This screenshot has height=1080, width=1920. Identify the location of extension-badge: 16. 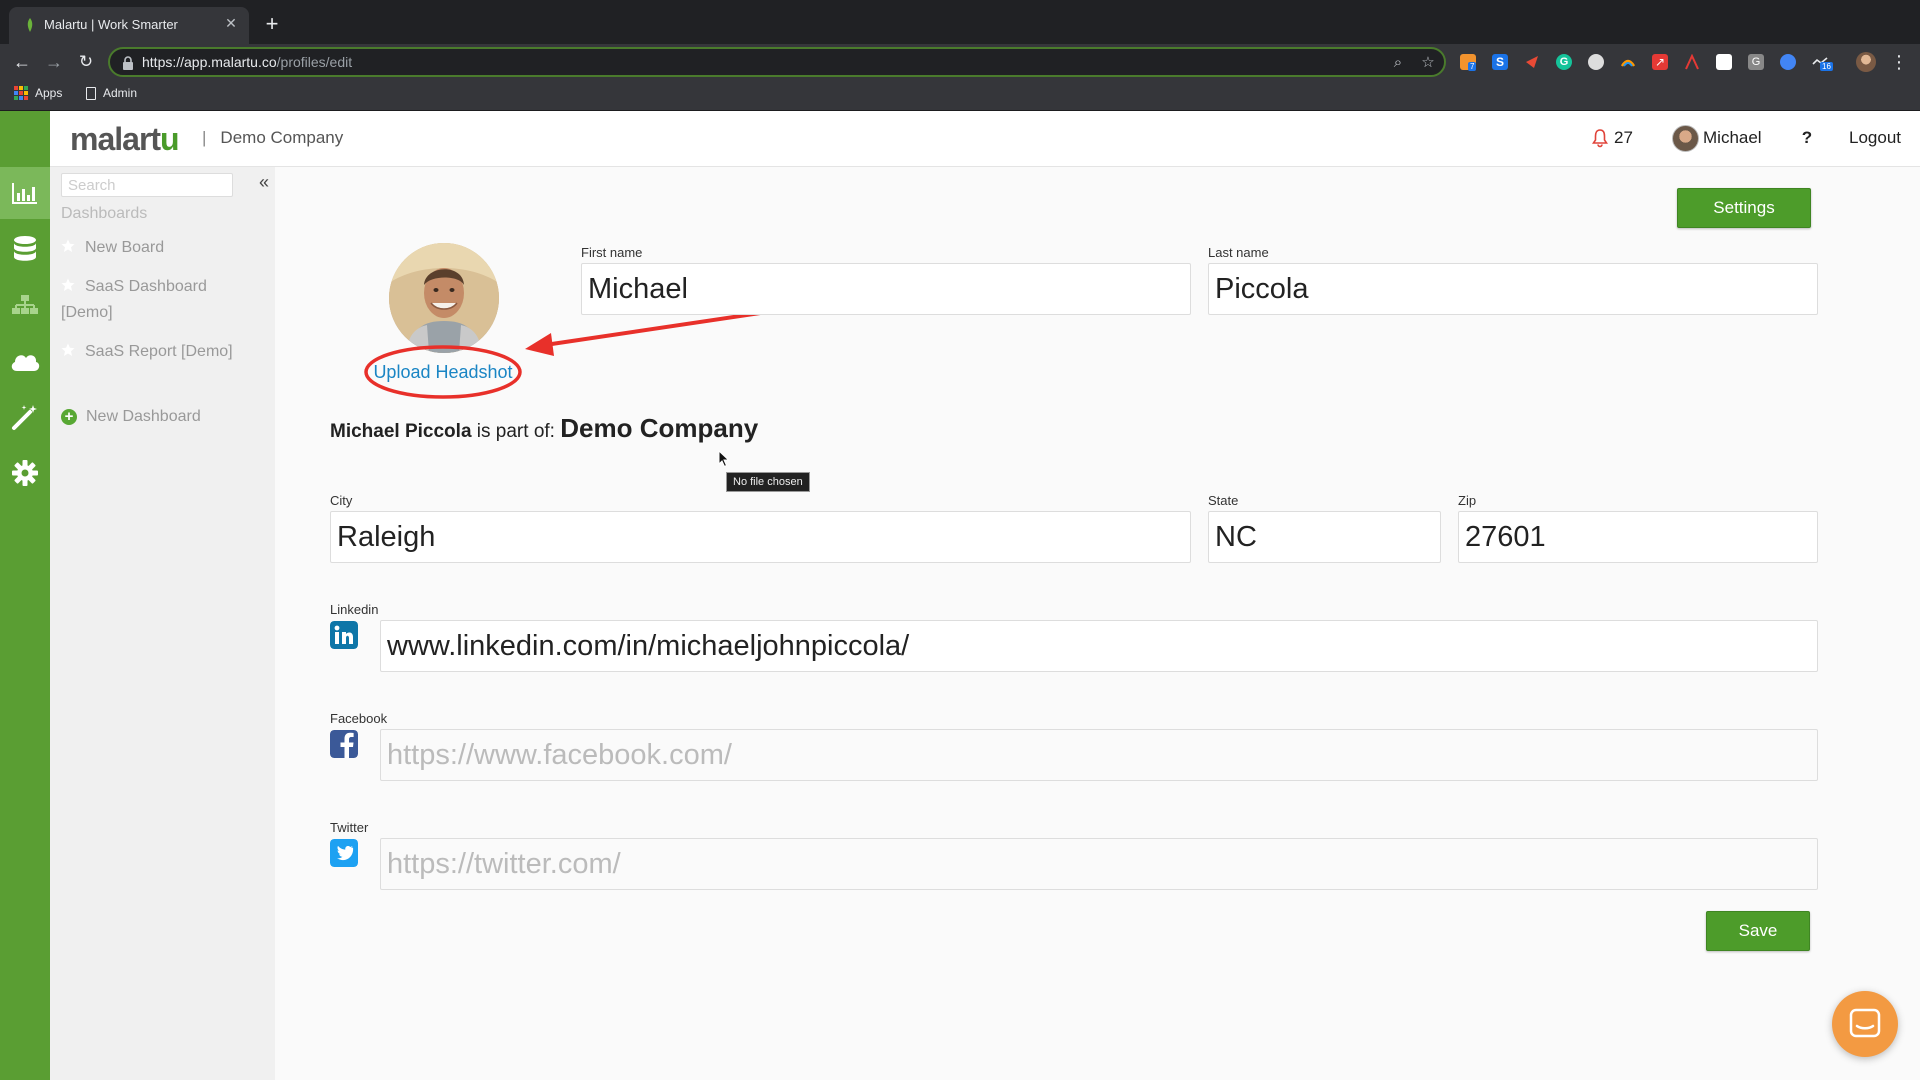
(1826, 66).